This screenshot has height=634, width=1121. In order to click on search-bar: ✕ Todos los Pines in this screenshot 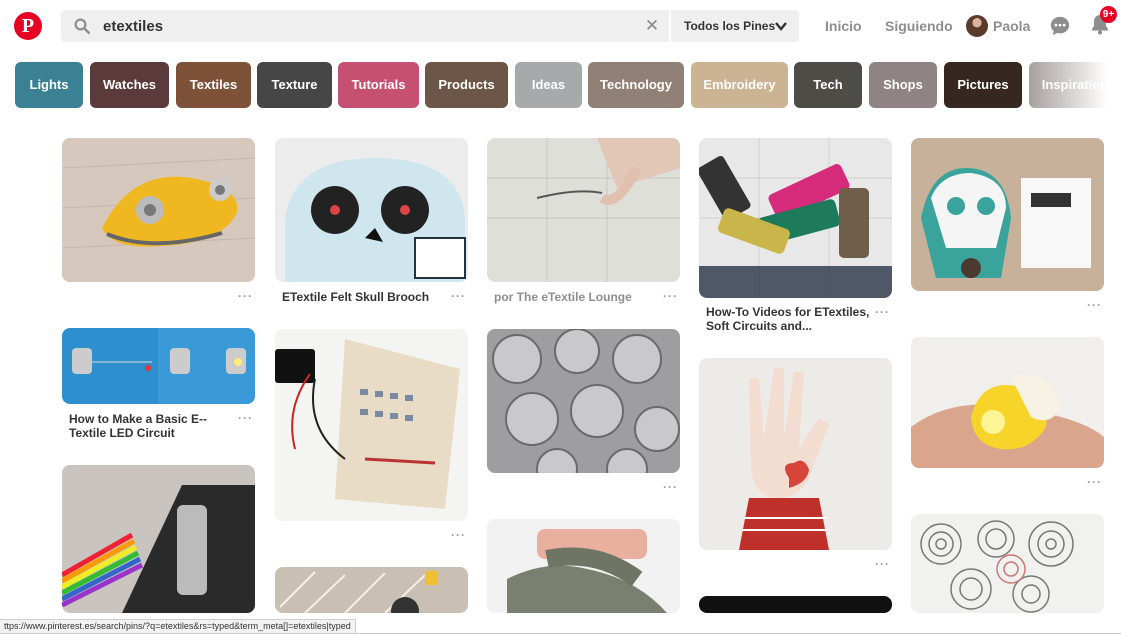, I will do `click(430, 26)`.